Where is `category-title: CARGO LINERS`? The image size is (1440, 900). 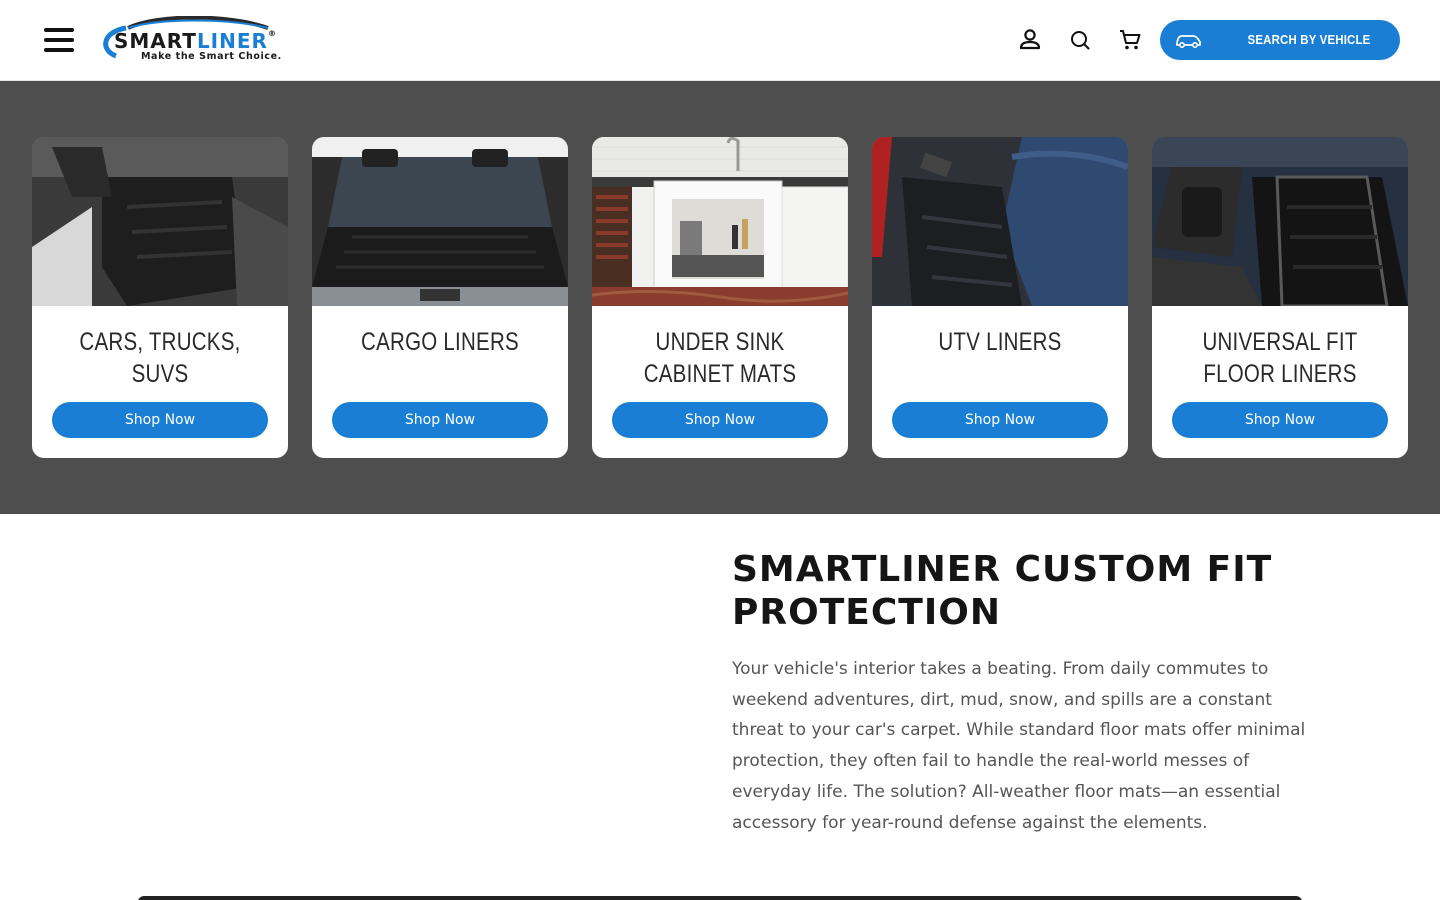 category-title: CARGO LINERS is located at coordinates (440, 342).